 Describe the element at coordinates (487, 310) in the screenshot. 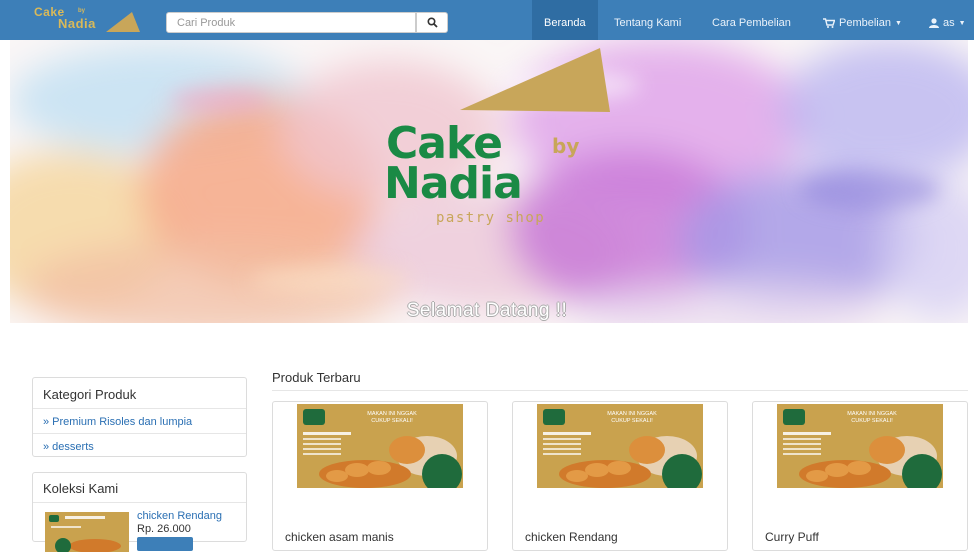

I see `welcome-text: Selamat Datang !!` at that location.